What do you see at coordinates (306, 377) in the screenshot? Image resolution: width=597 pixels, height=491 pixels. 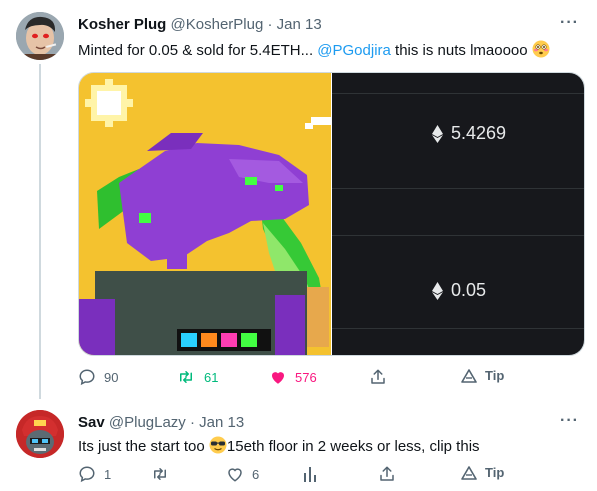 I see `like-count: 576` at bounding box center [306, 377].